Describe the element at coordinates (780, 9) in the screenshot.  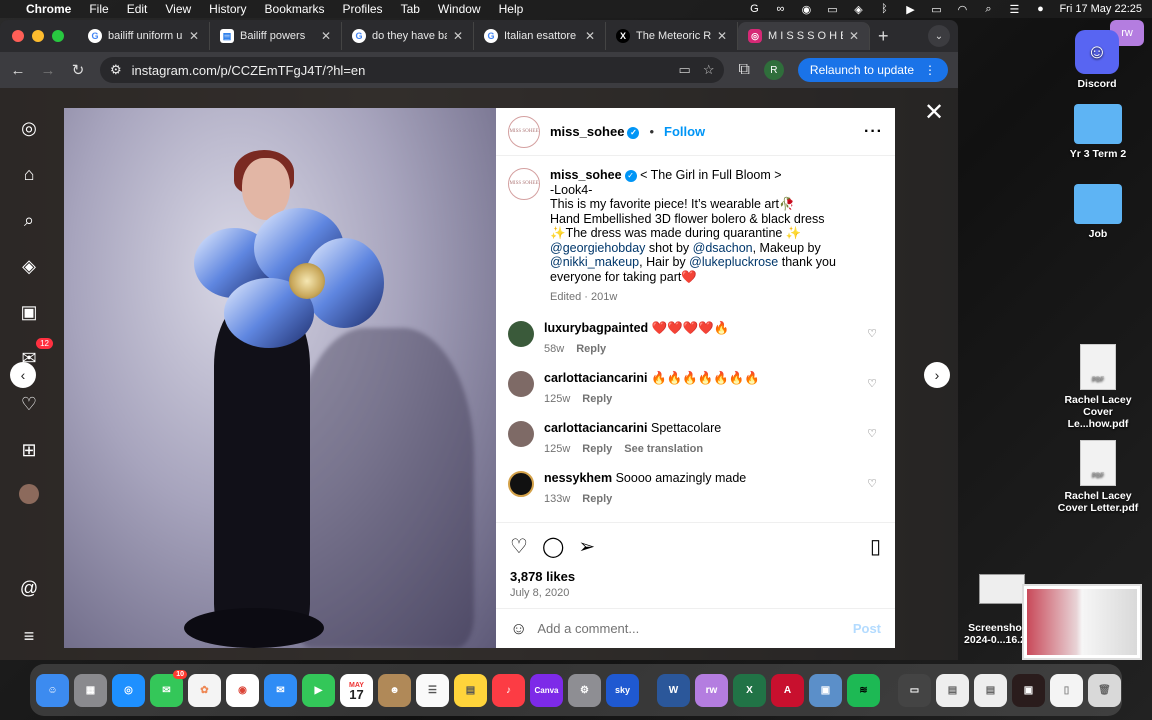
I see `creative-cloud-icon: ∞` at that location.